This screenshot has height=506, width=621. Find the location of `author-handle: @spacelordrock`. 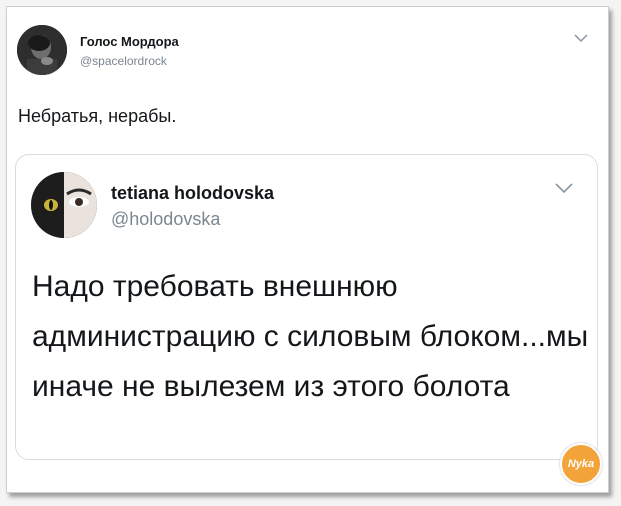

author-handle: @spacelordrock is located at coordinates (123, 61).